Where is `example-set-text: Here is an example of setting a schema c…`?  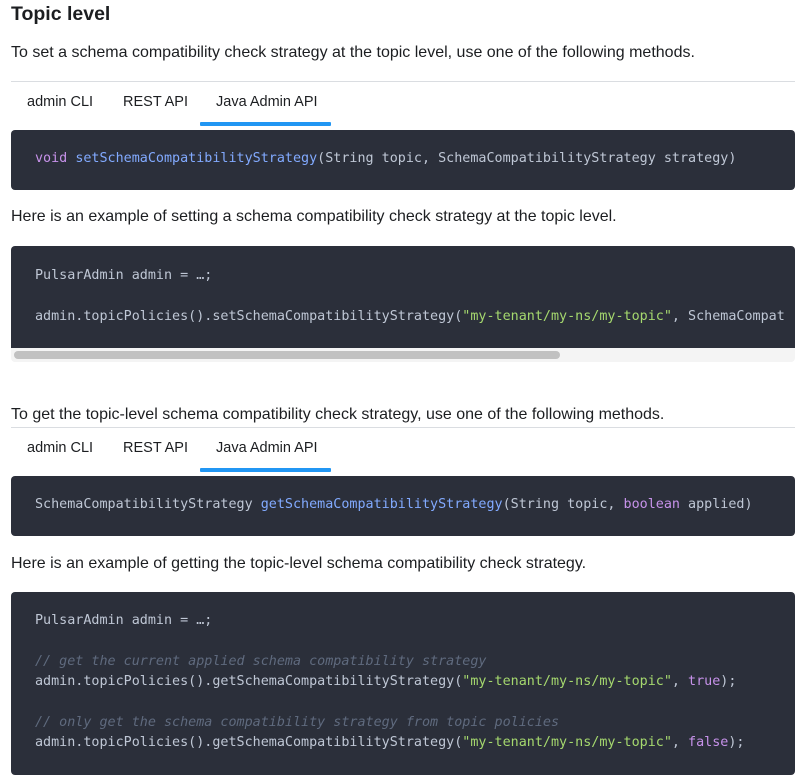 example-set-text: Here is an example of setting a schema c… is located at coordinates (314, 216).